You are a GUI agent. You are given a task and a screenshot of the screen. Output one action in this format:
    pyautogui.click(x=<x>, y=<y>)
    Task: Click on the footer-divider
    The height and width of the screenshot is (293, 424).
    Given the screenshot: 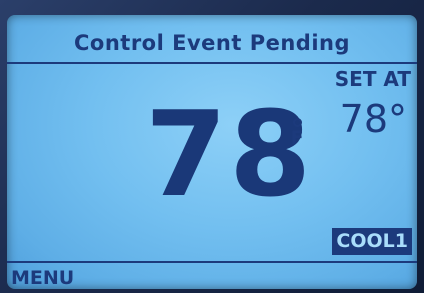 What is the action you would take?
    pyautogui.click(x=212, y=262)
    